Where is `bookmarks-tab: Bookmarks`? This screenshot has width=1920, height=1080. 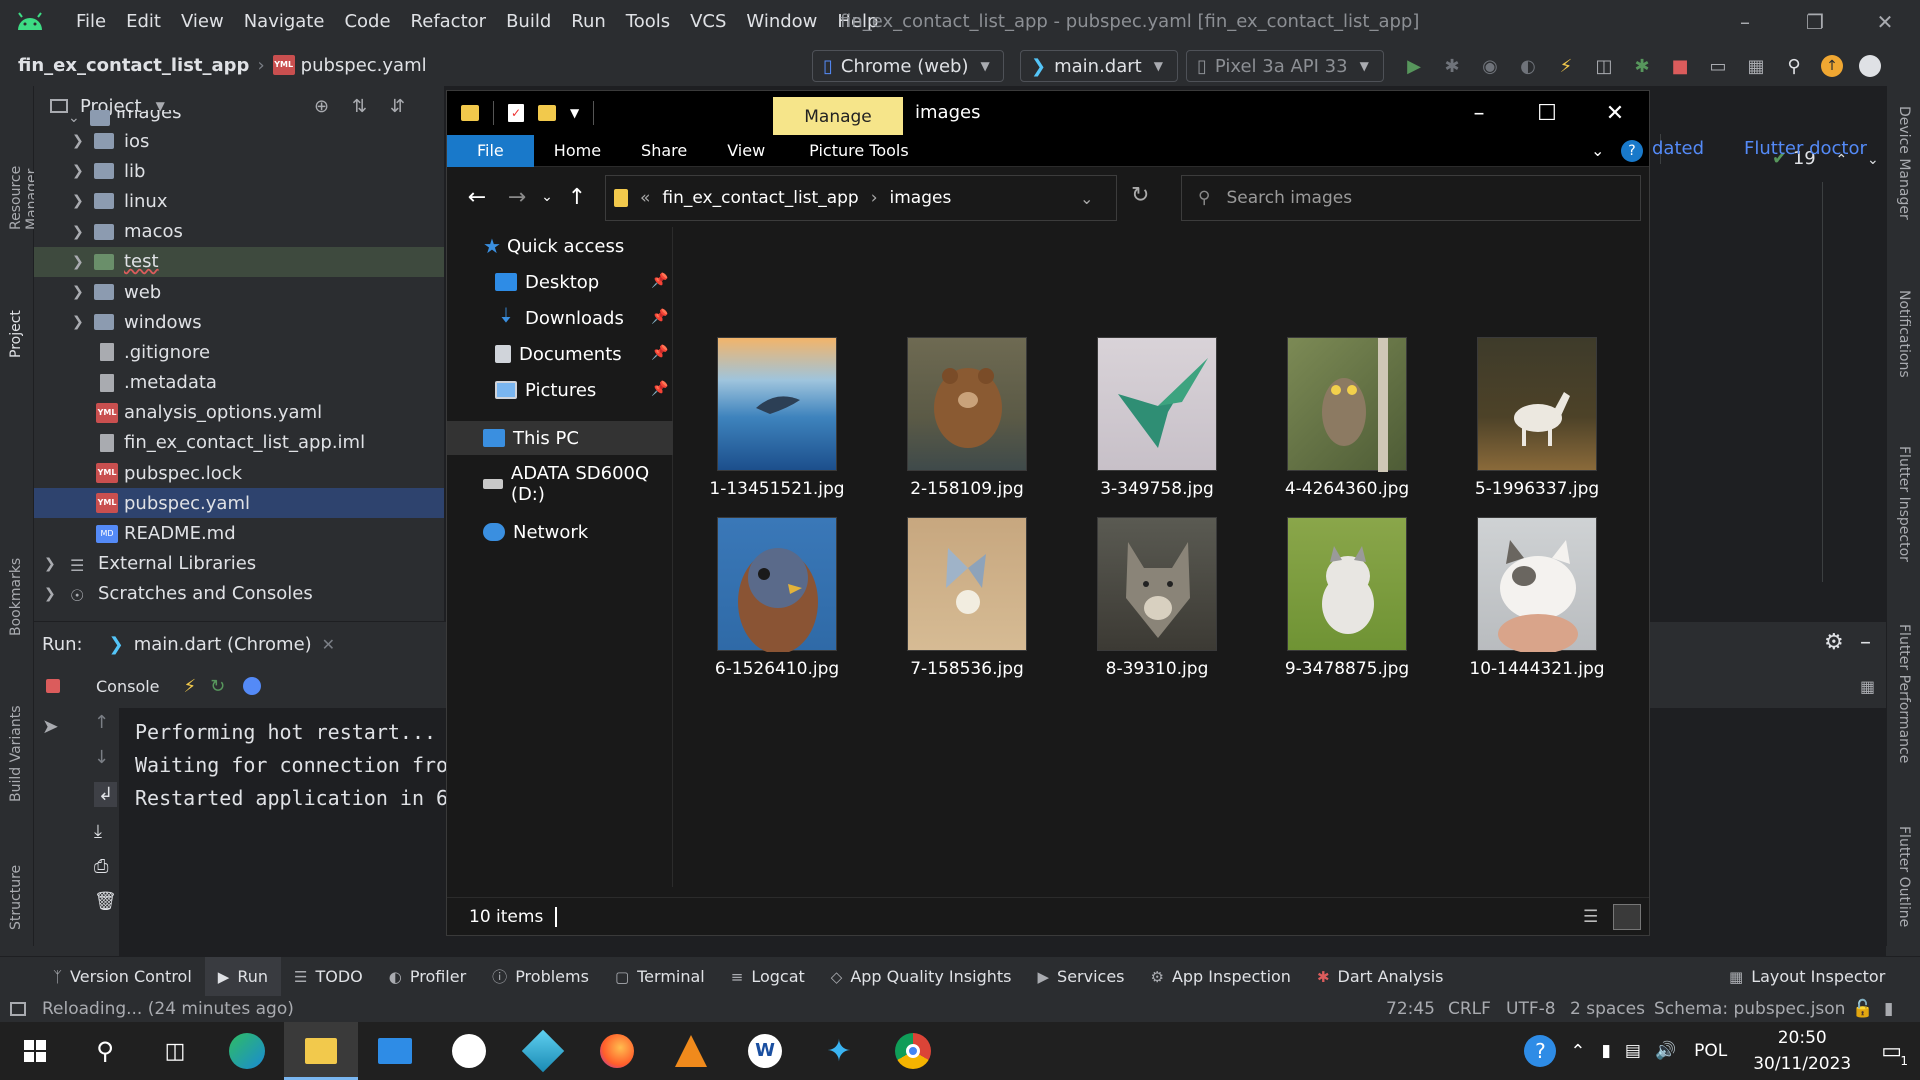
bookmarks-tab: Bookmarks is located at coordinates (16, 596).